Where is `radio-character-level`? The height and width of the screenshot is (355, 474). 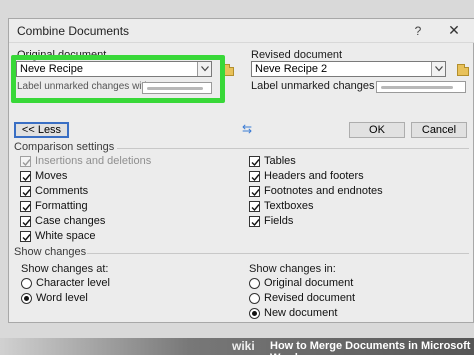 radio-character-level is located at coordinates (26, 283).